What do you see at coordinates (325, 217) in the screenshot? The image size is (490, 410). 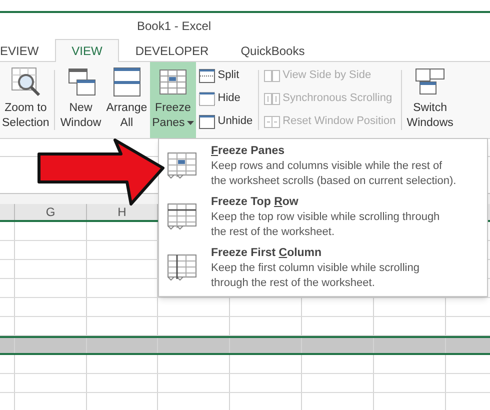 I see `menu-item-description: Keep the top row visible while scrolling through` at bounding box center [325, 217].